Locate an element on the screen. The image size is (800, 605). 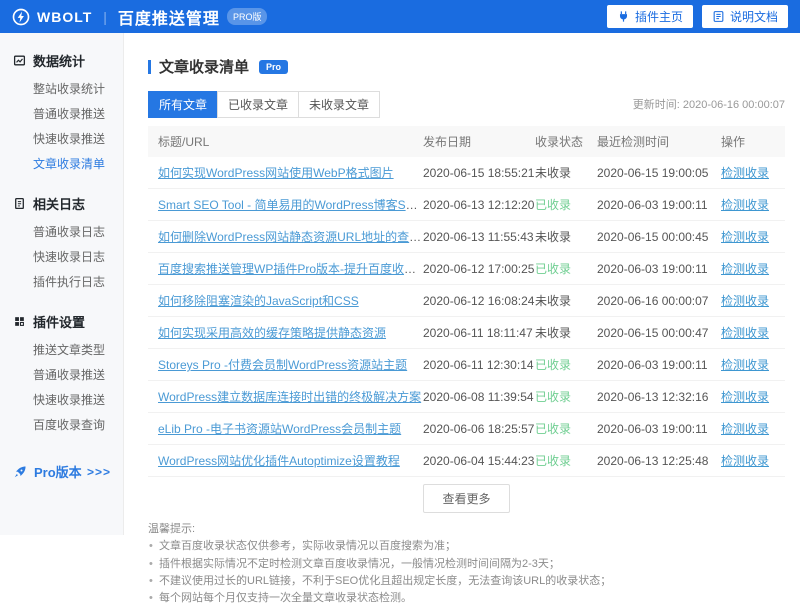
publish-date: 2020-06-08 11:39:54 is located at coordinates (479, 397).